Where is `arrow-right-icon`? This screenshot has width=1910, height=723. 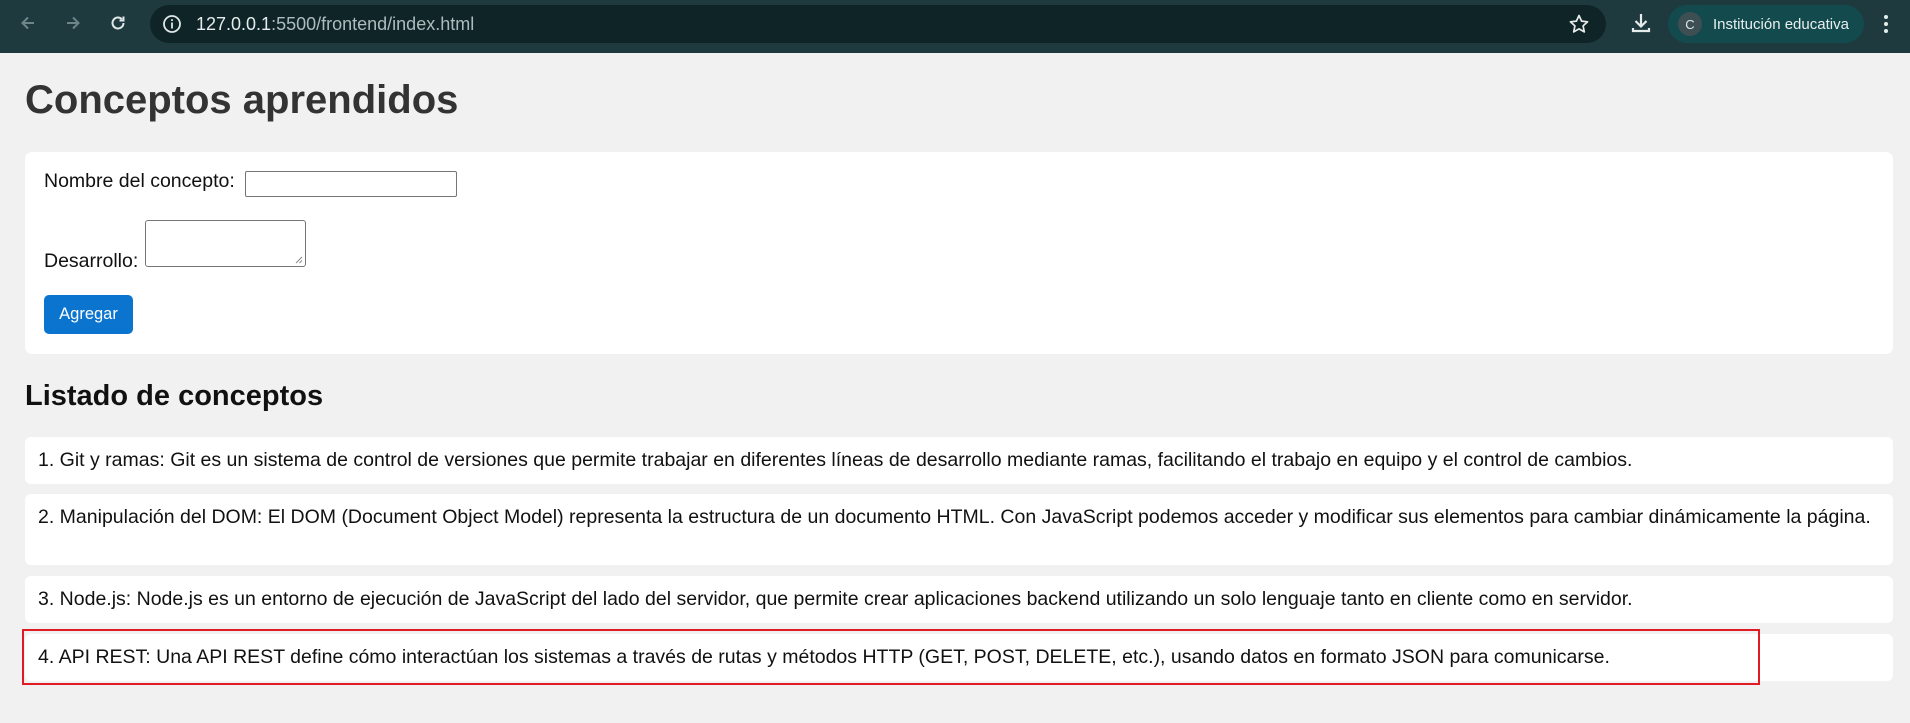 arrow-right-icon is located at coordinates (73, 23).